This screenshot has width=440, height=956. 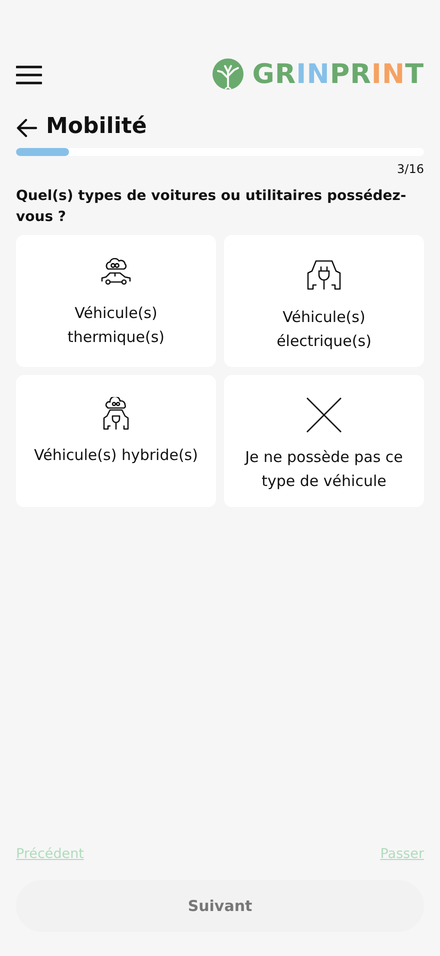 I want to click on cross-icon, so click(x=324, y=414).